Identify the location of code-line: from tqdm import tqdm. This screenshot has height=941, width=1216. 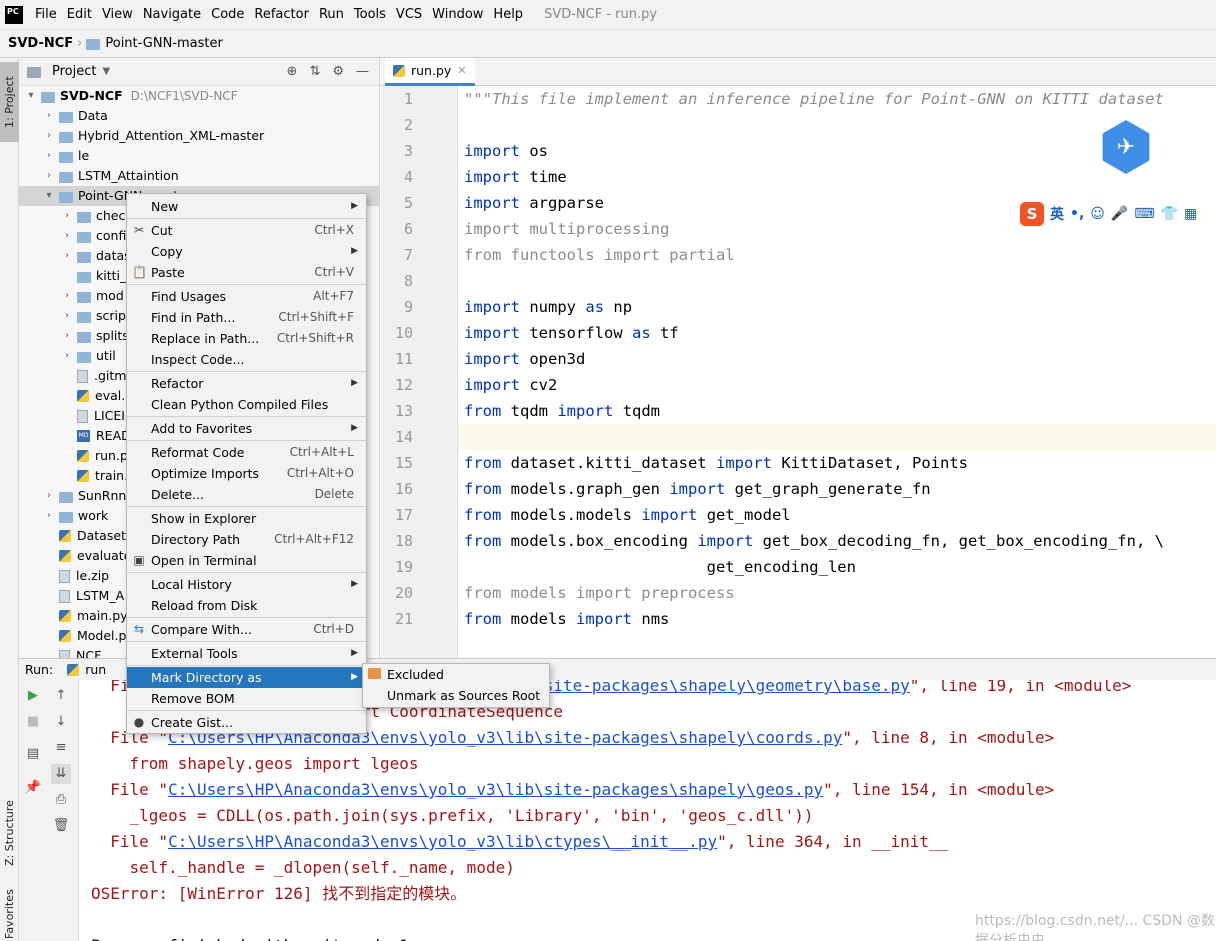
(562, 411).